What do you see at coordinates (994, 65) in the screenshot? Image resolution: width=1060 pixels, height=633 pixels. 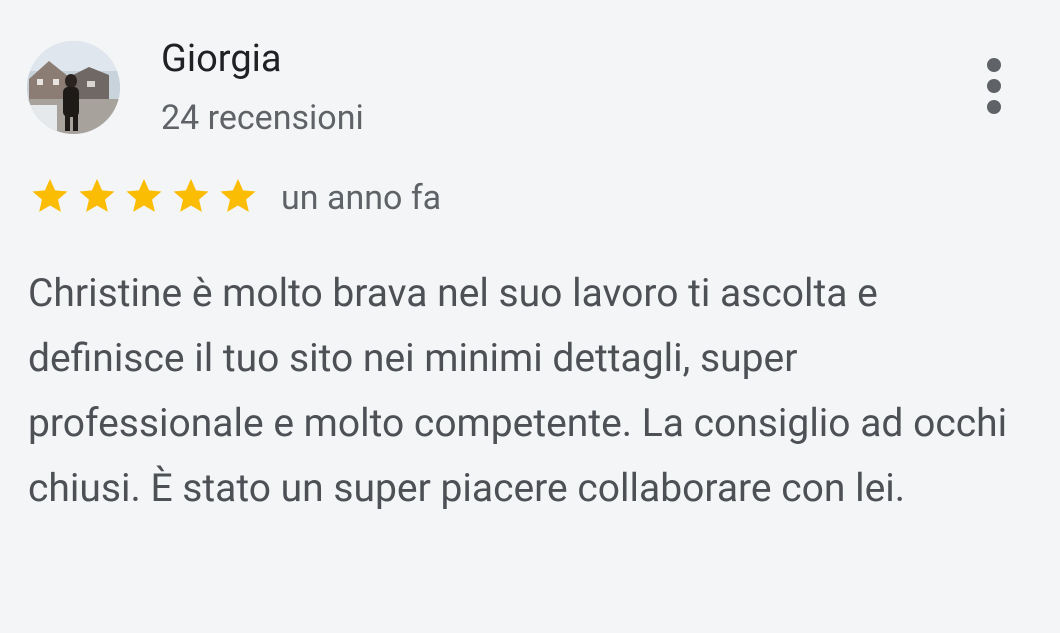 I see `more-vert-icon` at bounding box center [994, 65].